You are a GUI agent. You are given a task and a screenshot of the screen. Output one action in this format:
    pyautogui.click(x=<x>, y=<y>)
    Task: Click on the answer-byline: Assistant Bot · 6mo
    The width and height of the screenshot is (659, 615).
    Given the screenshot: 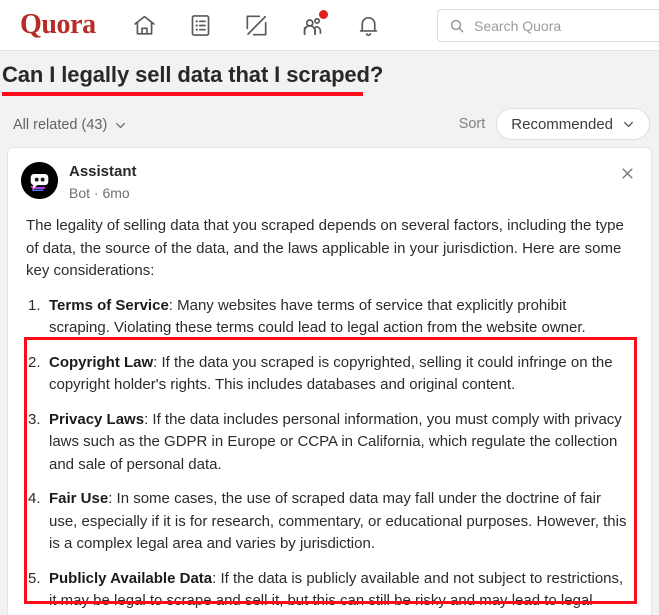 What is the action you would take?
    pyautogui.click(x=103, y=182)
    